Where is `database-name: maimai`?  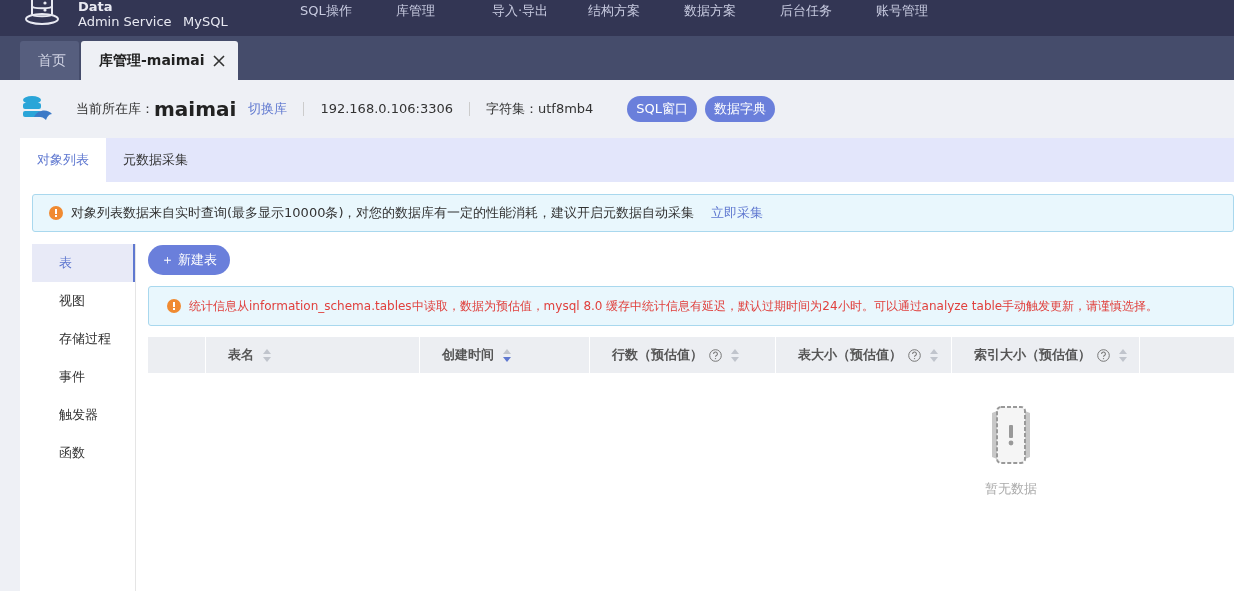
database-name: maimai is located at coordinates (195, 109).